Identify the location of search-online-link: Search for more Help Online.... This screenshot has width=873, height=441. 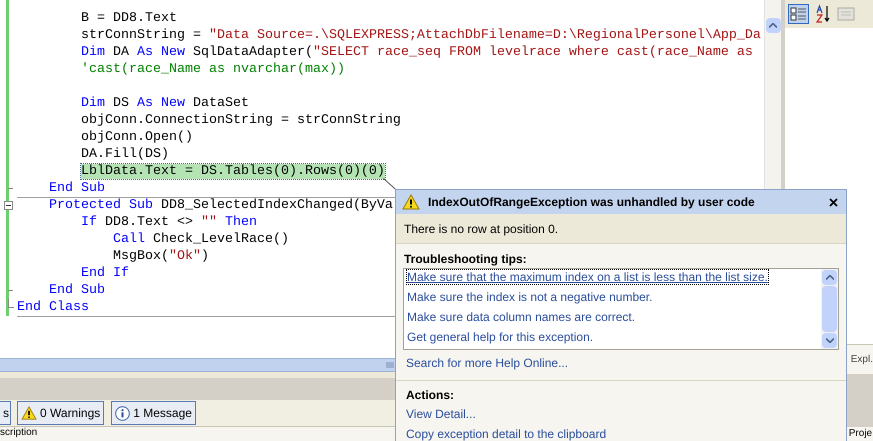
(487, 363).